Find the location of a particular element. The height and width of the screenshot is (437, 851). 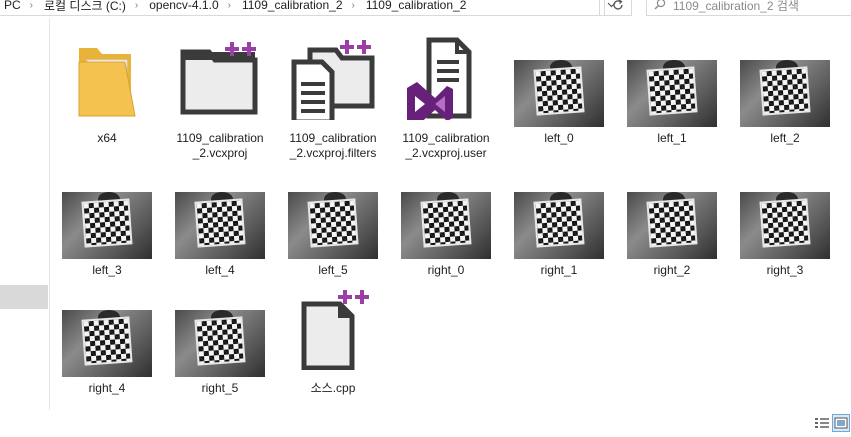

file-name-line: _2.vcxproj.user is located at coordinates (446, 153).